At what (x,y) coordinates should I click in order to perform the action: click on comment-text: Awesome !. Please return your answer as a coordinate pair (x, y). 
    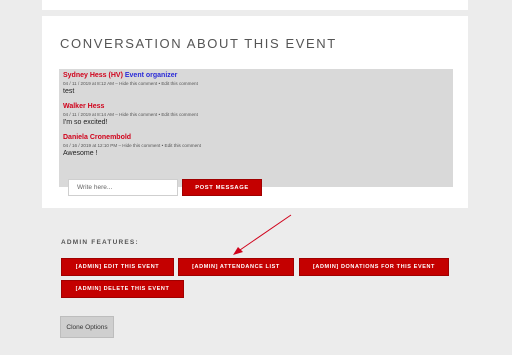
    Looking at the image, I should click on (80, 153).